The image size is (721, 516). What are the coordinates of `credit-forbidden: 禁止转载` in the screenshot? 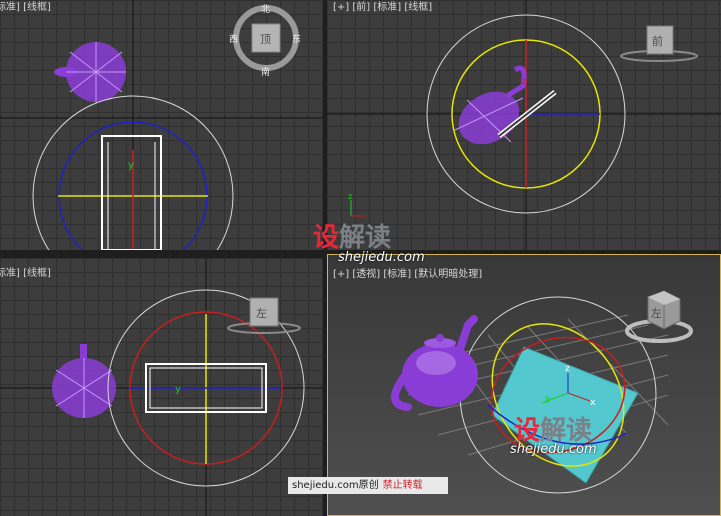 It's located at (402, 485).